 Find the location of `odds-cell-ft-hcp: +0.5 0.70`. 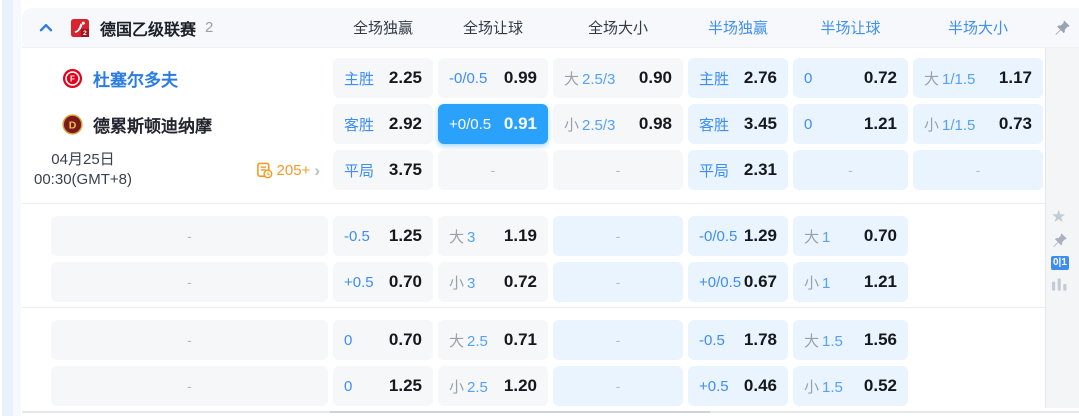

odds-cell-ft-hcp: +0.5 0.70 is located at coordinates (383, 282).